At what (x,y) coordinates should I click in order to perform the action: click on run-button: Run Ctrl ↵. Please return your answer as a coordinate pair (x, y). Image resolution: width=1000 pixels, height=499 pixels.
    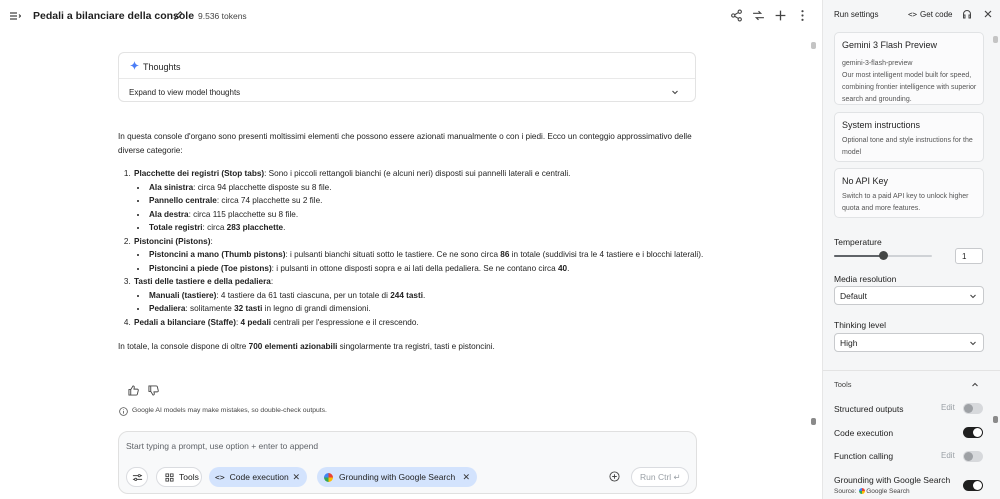
    Looking at the image, I should click on (660, 477).